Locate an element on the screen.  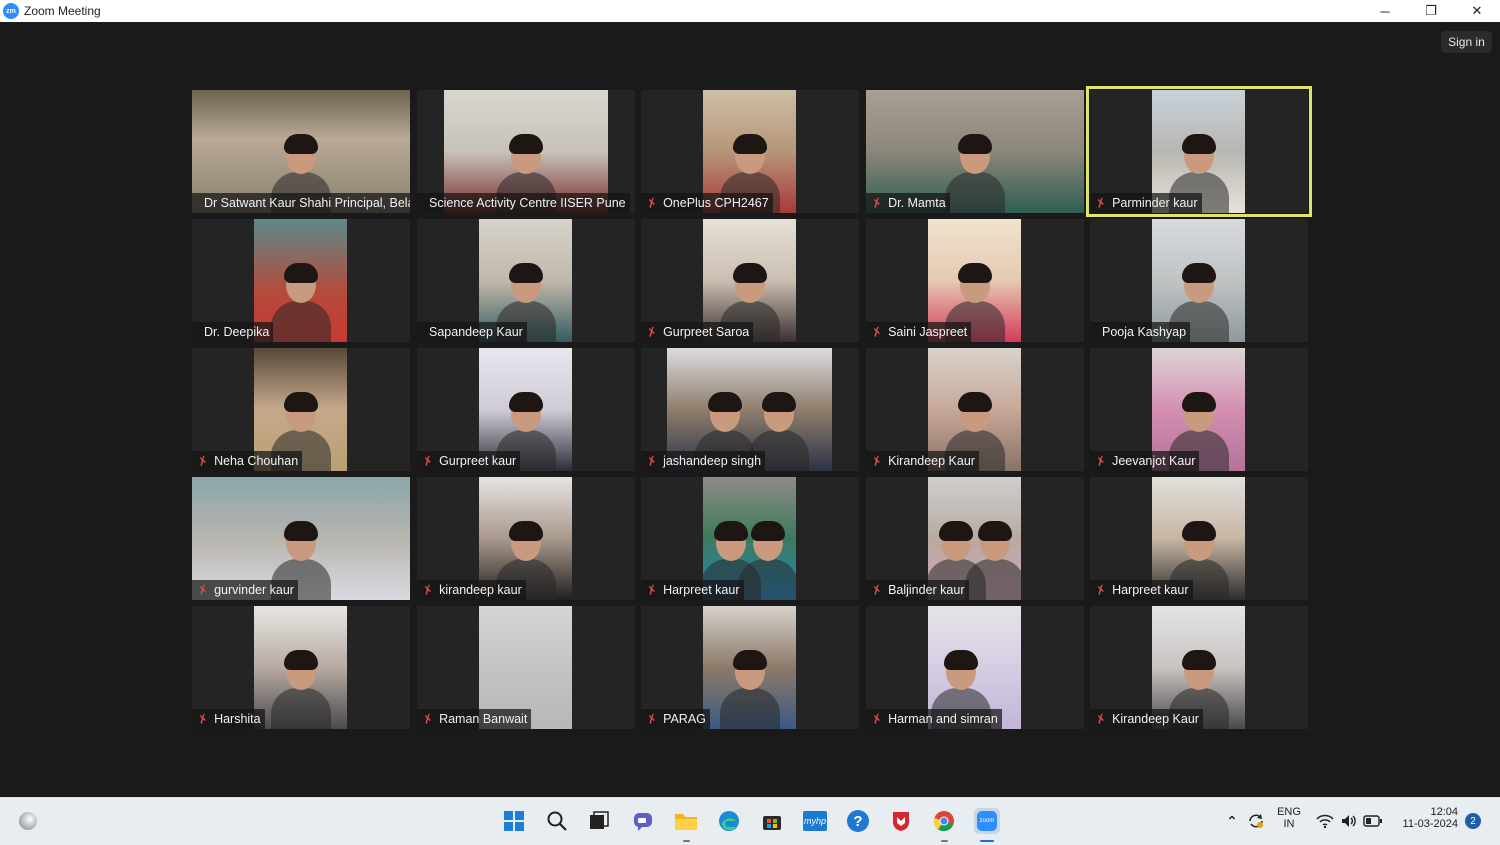
participant-label: Science Activity Centre IISER Pune is located at coordinates (523, 203).